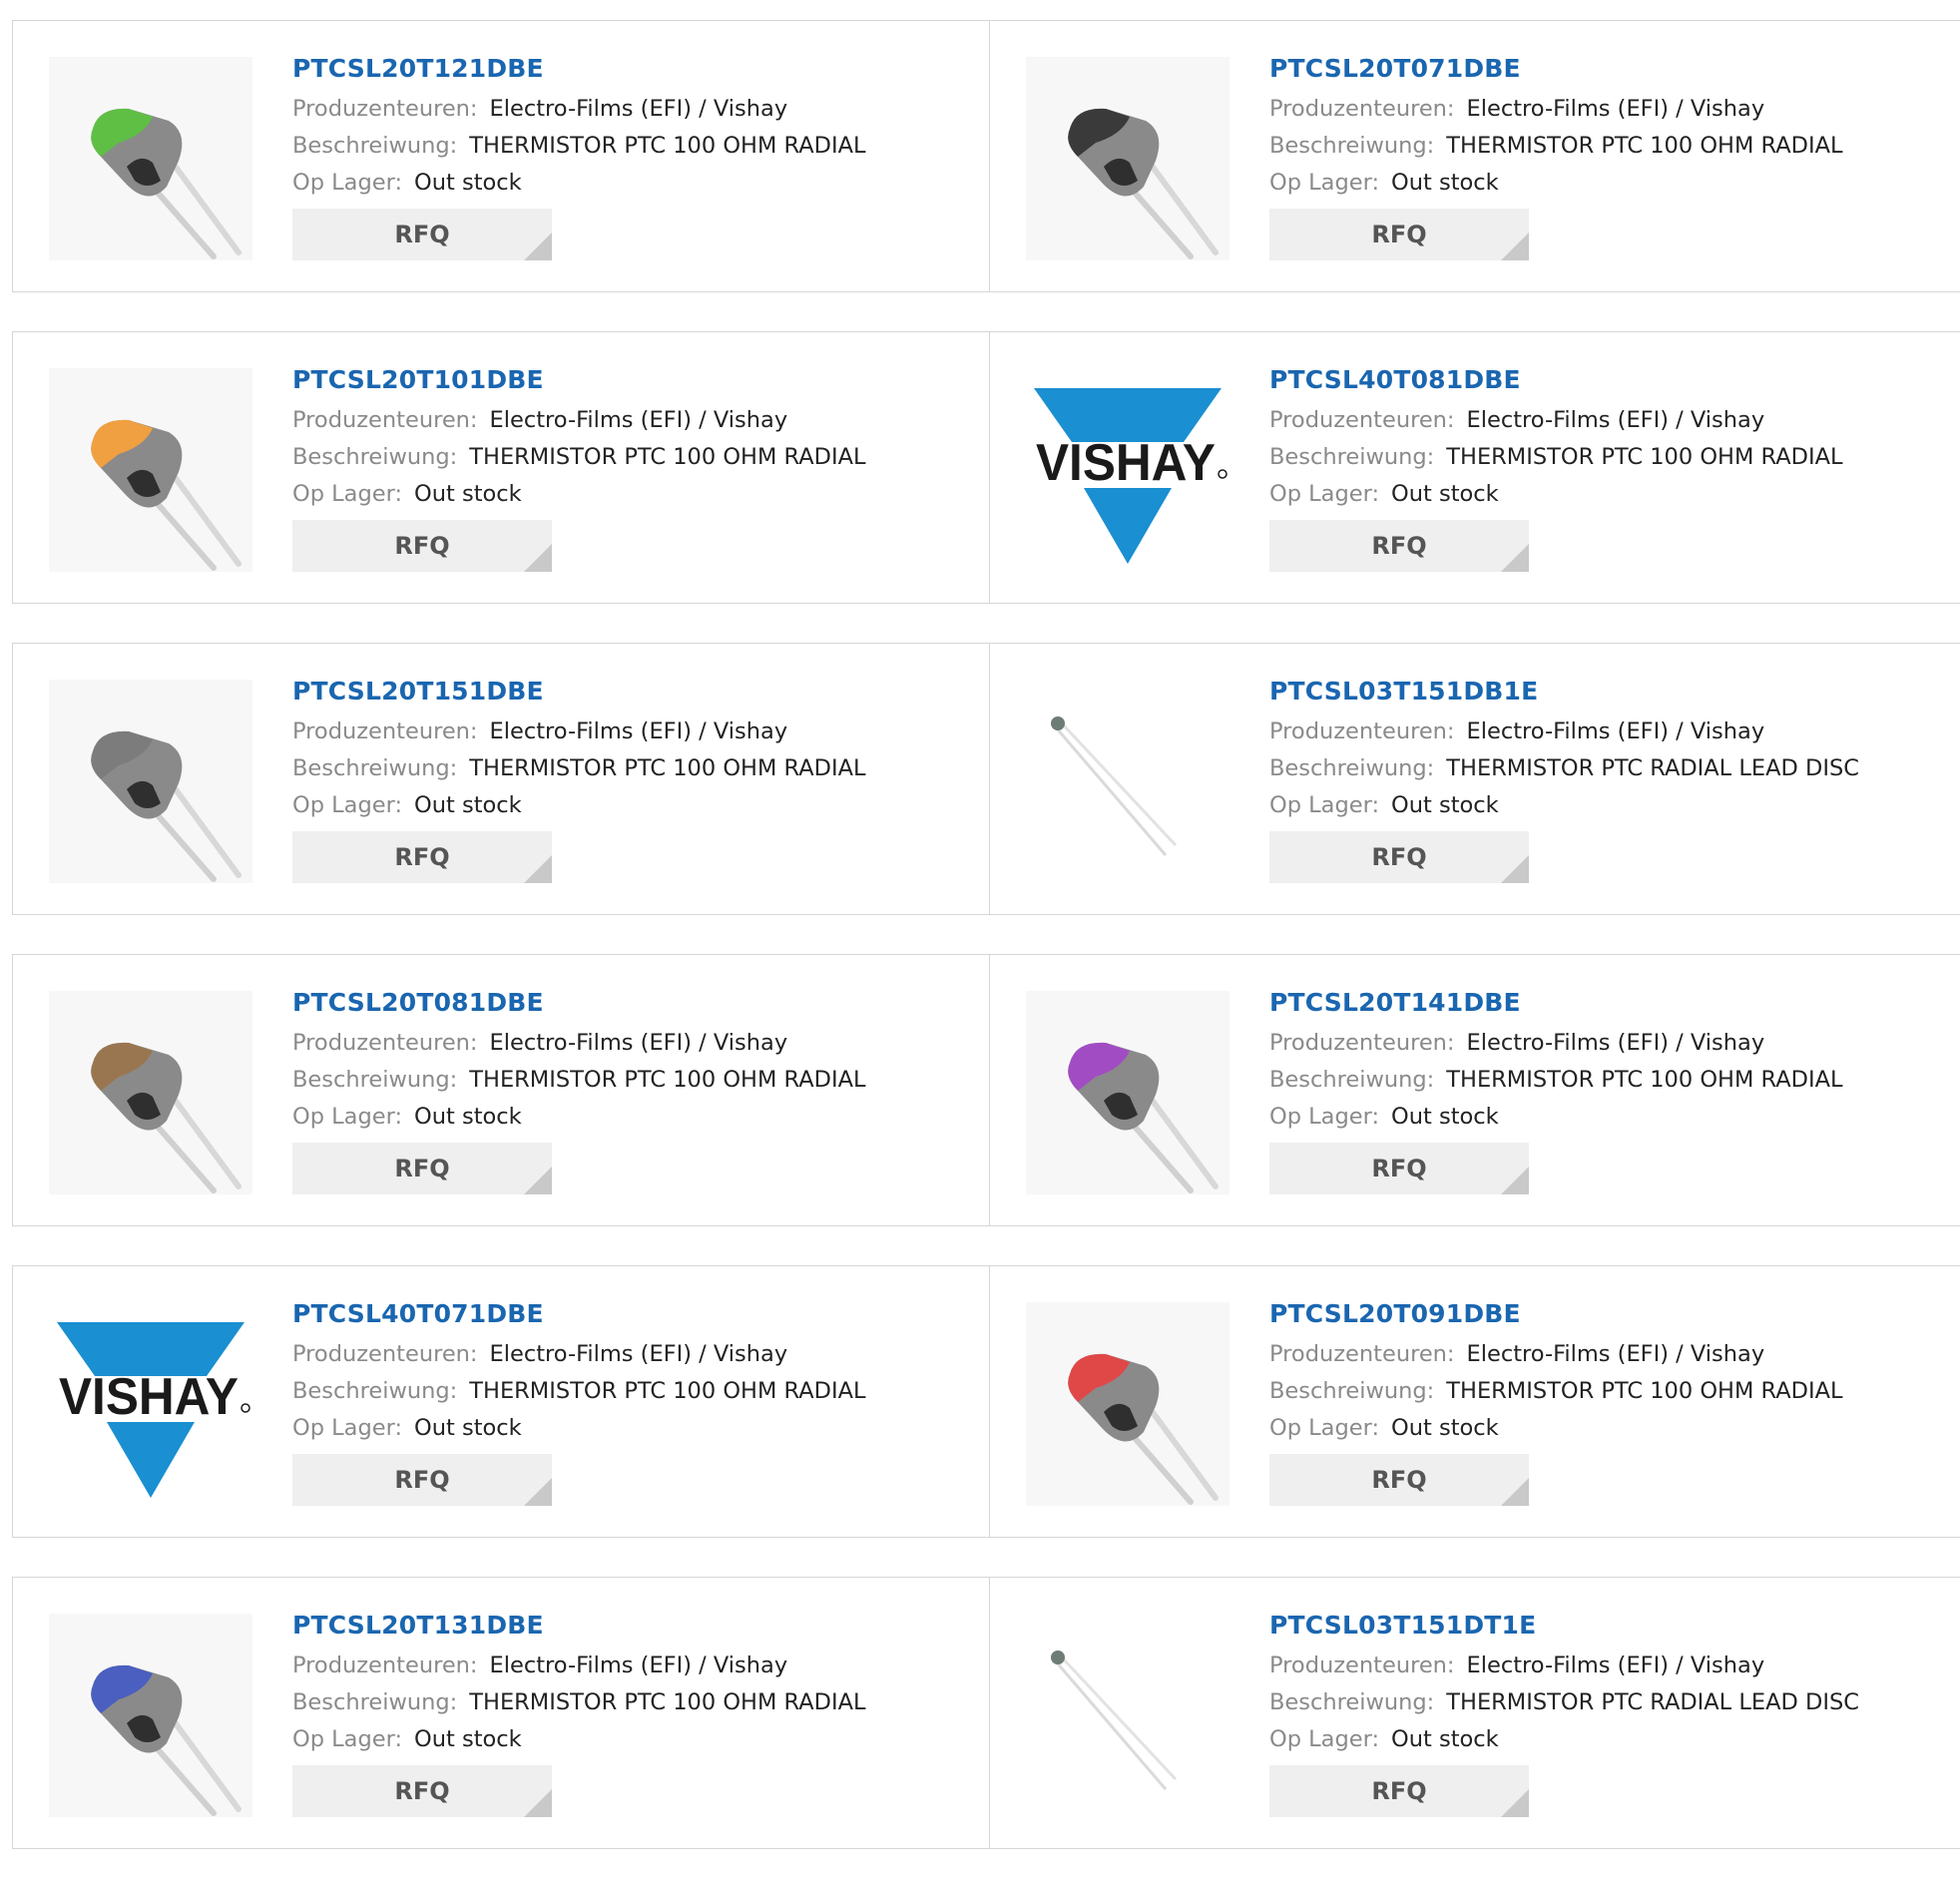 This screenshot has height=1888, width=1960. What do you see at coordinates (1564, 1628) in the screenshot?
I see `part-number-link: PTCSL03T151DT1E` at bounding box center [1564, 1628].